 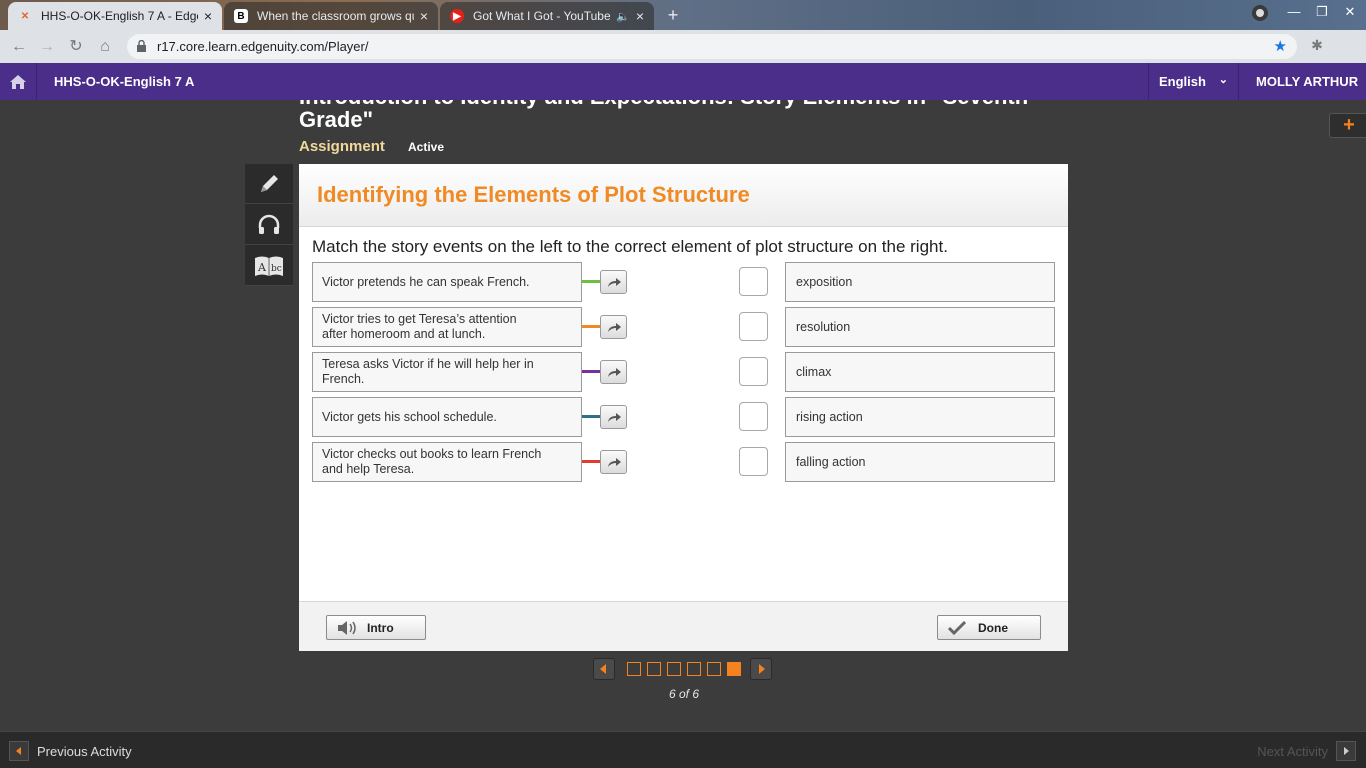 I want to click on chevron-down-icon: ⌄, so click(x=1223, y=80).